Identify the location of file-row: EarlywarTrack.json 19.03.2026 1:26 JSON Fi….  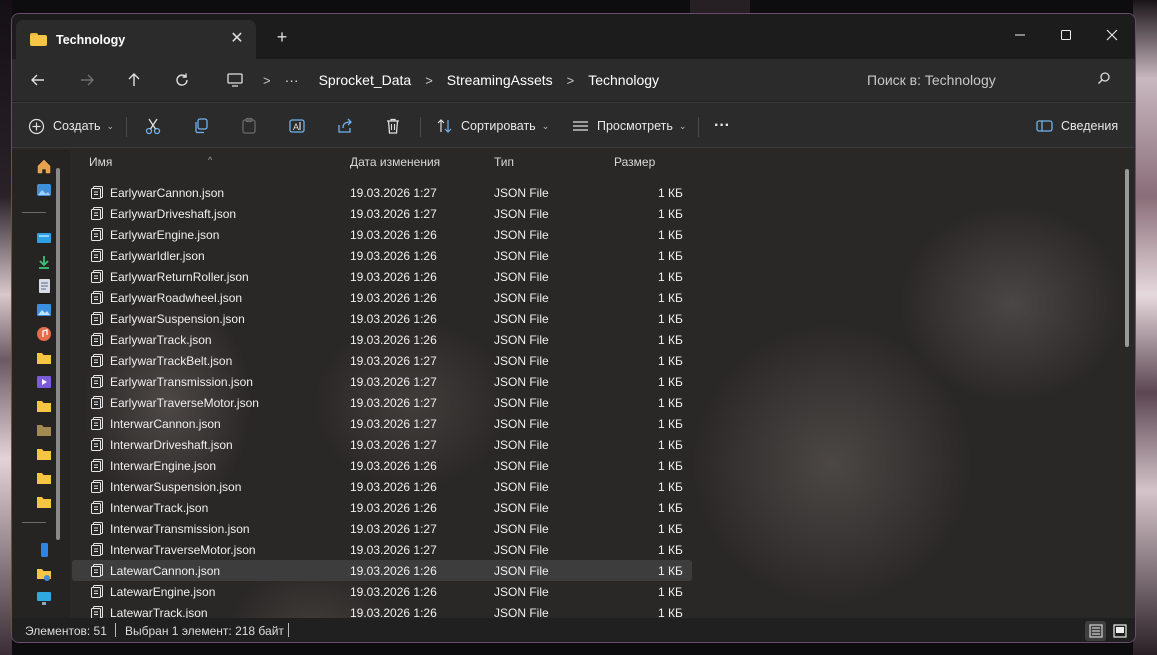
(382, 339).